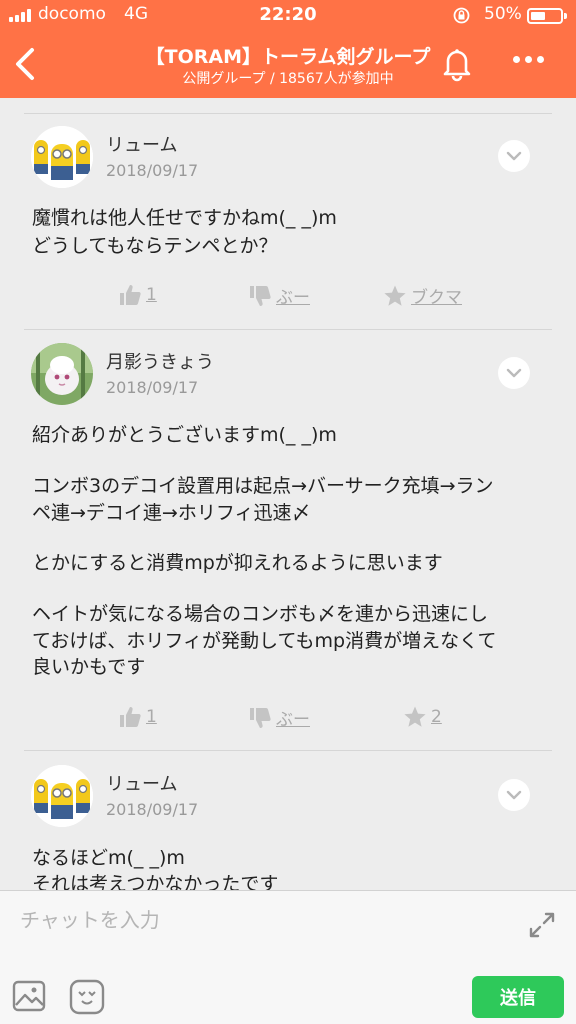 The height and width of the screenshot is (1024, 576). Describe the element at coordinates (457, 63) in the screenshot. I see `bell-icon` at that location.